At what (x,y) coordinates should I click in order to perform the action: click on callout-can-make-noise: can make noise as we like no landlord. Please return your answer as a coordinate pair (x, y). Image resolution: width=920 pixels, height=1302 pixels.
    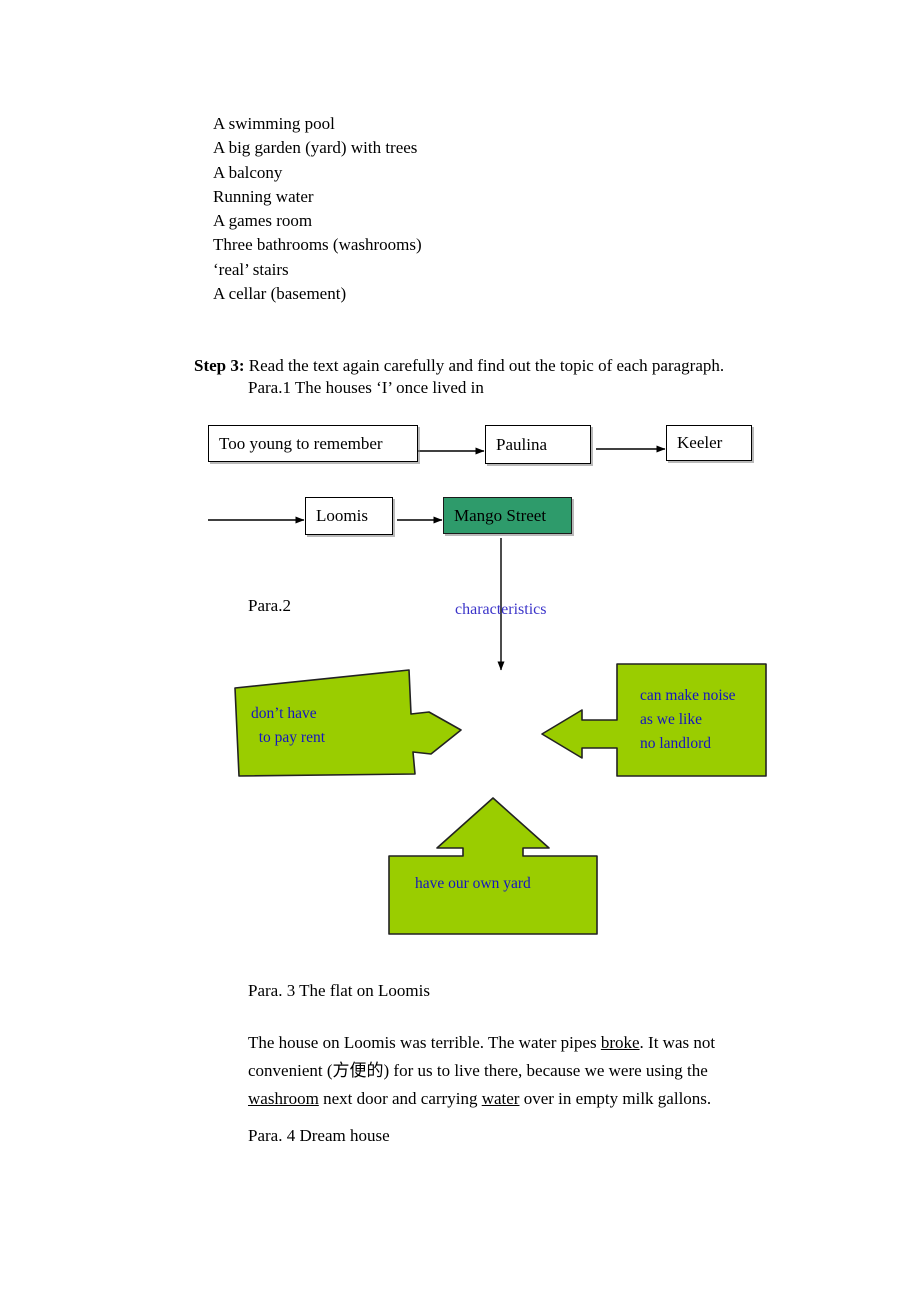
    Looking at the image, I should click on (654, 720).